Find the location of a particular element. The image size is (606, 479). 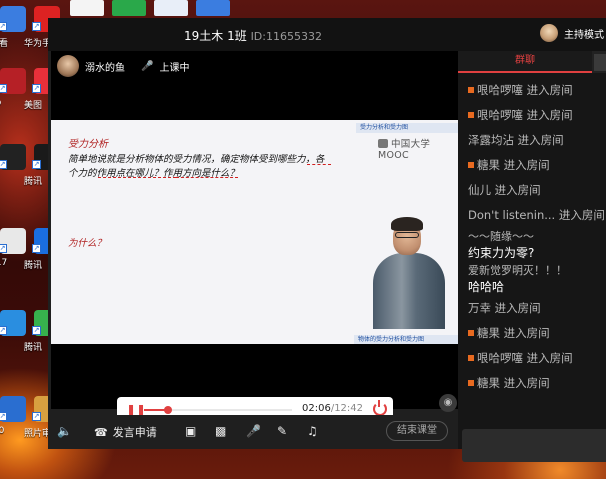

phone-icon: ☎ is located at coordinates (101, 432).